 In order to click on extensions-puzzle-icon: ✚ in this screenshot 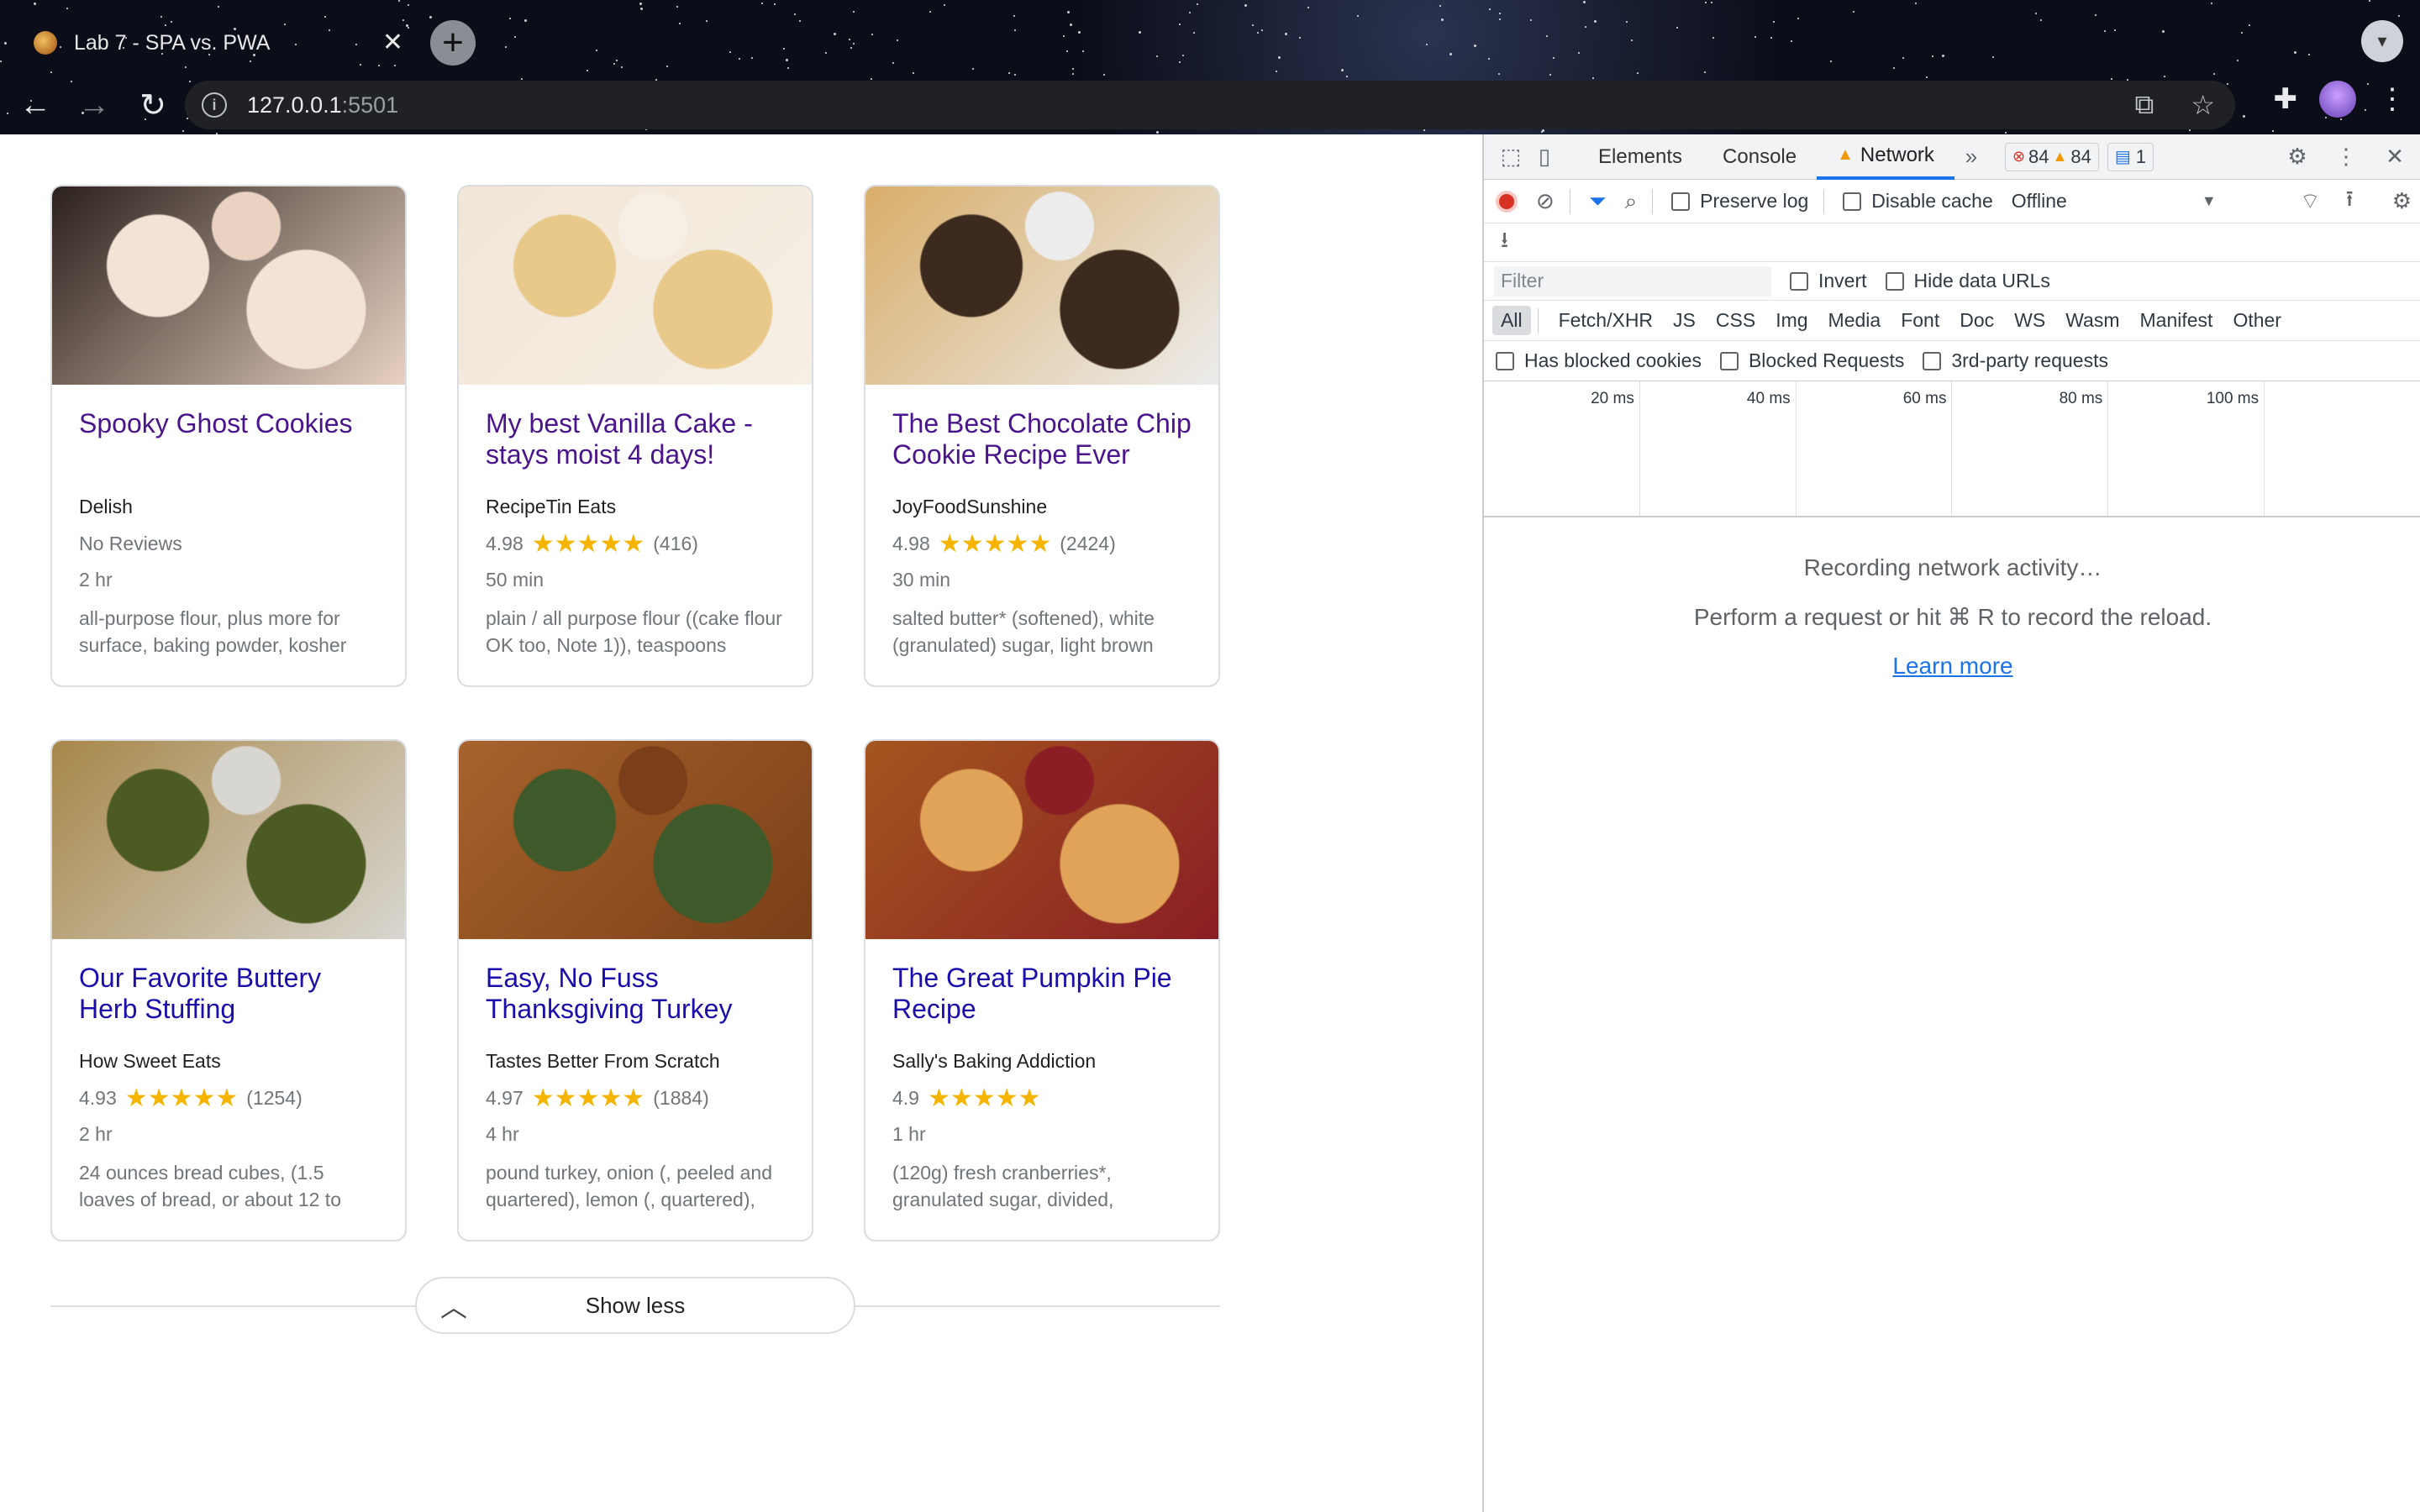, I will do `click(2286, 99)`.